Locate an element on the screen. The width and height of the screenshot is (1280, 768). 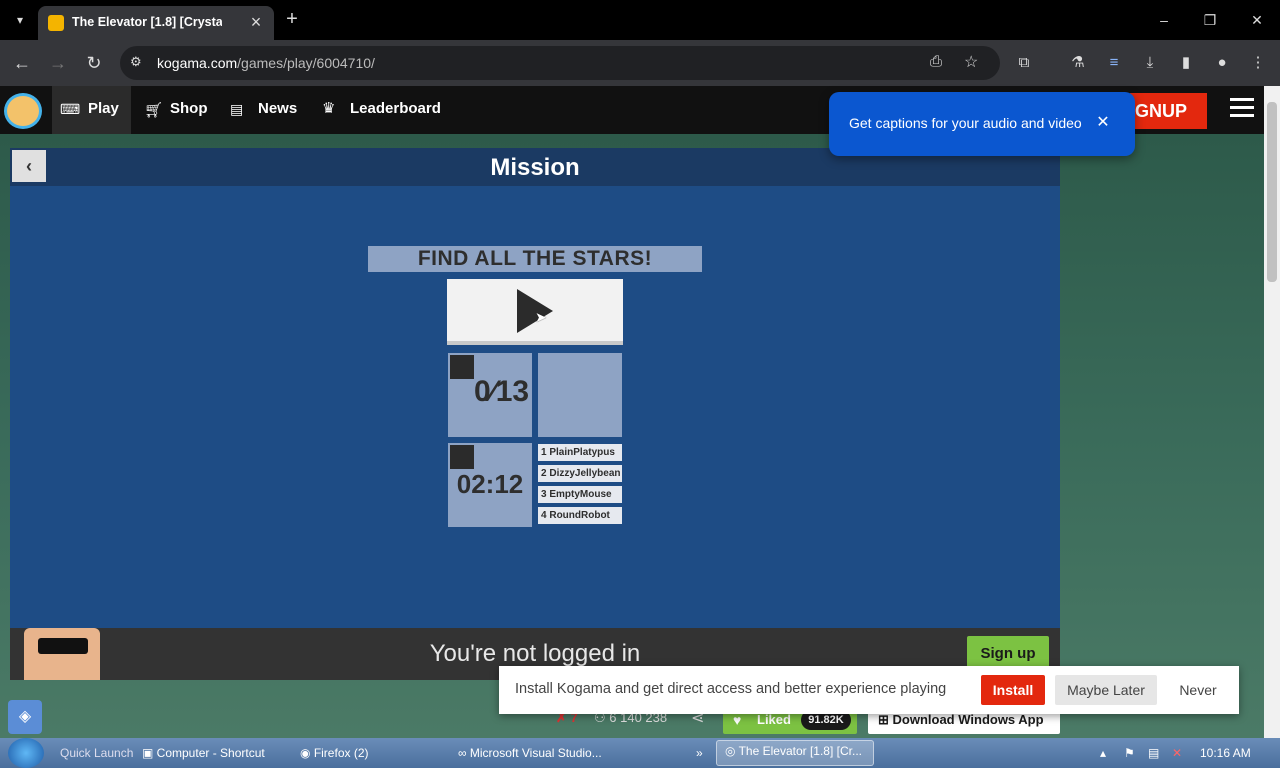
cart-icon: 🛒︎ is located at coordinates (154, 110).